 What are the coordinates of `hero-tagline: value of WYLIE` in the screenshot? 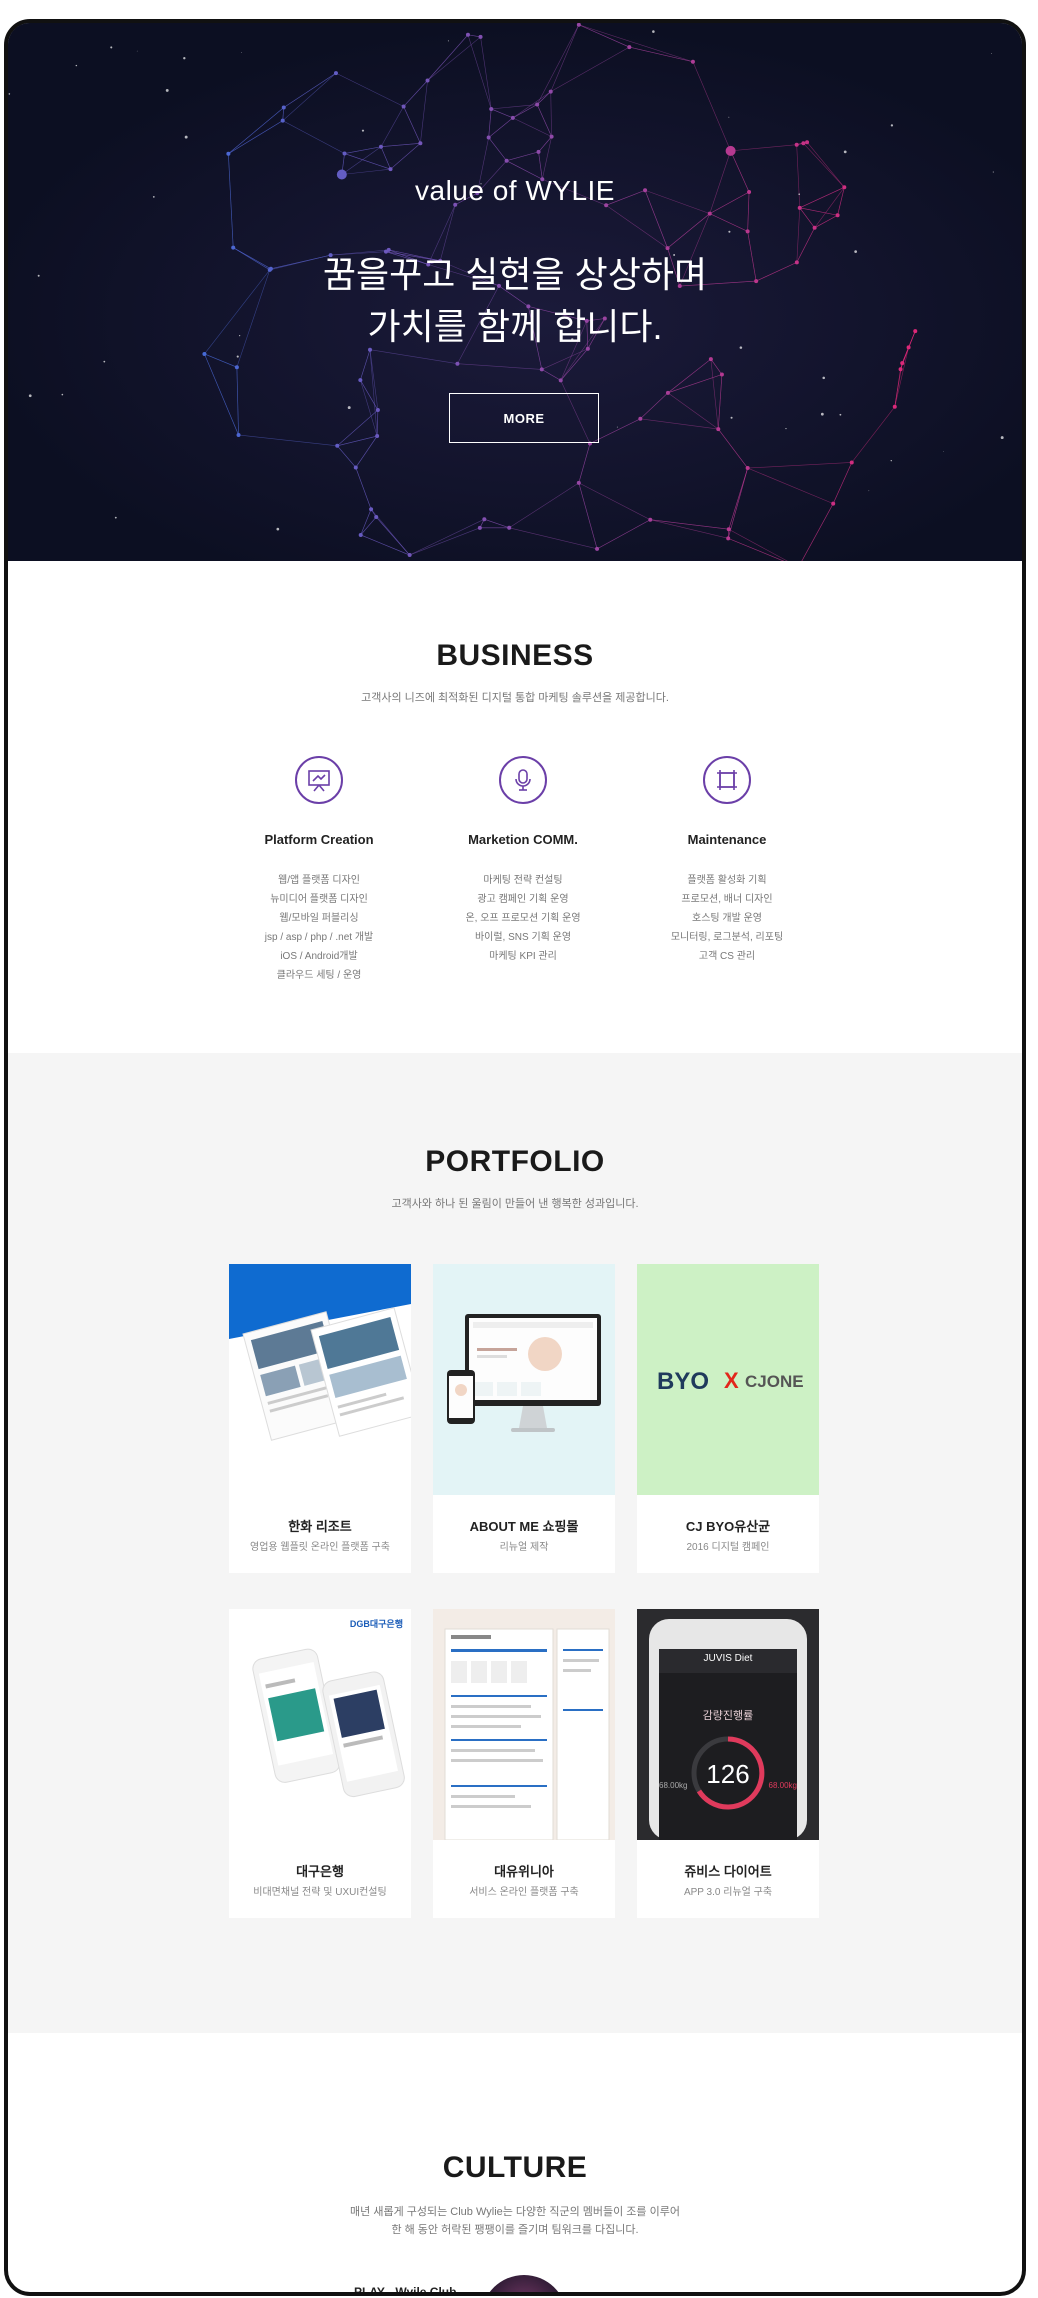 It's located at (515, 190).